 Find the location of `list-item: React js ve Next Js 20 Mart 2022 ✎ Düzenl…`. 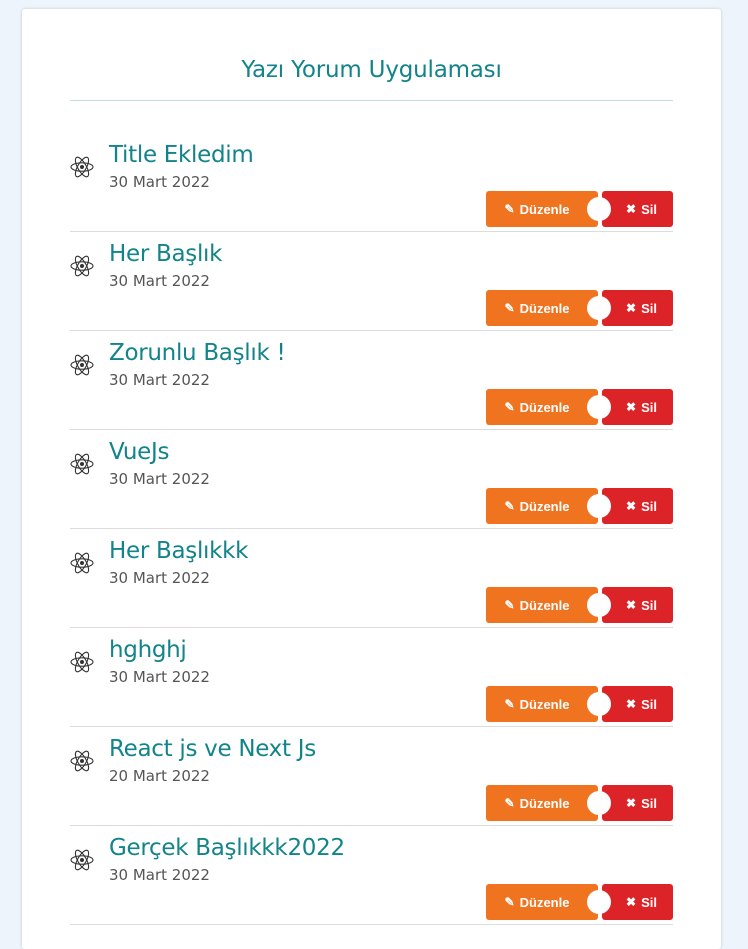

list-item: React js ve Next Js 20 Mart 2022 ✎ Düzenl… is located at coordinates (371, 777).